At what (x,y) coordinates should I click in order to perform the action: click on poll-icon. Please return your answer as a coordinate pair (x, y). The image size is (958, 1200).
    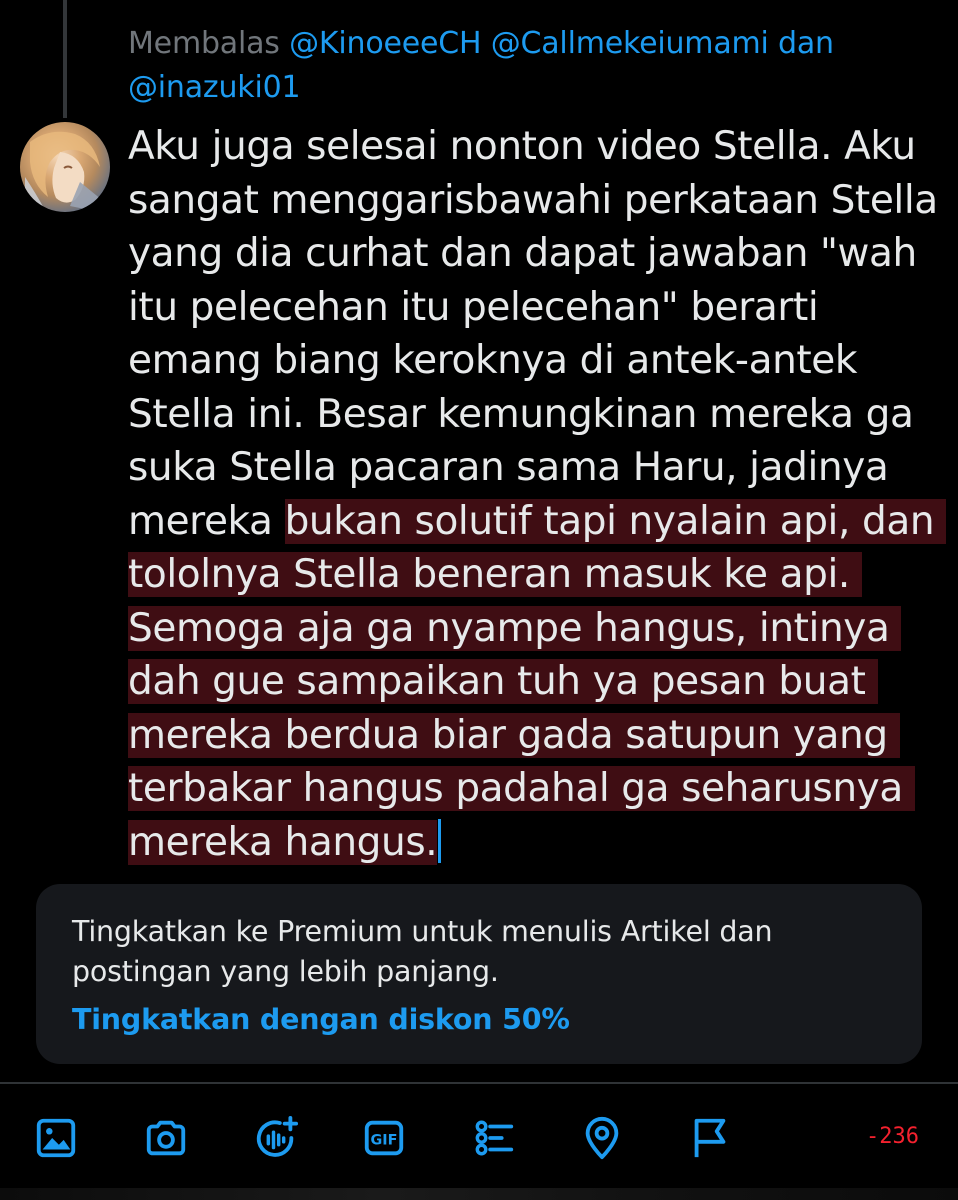
    Looking at the image, I should click on (494, 1138).